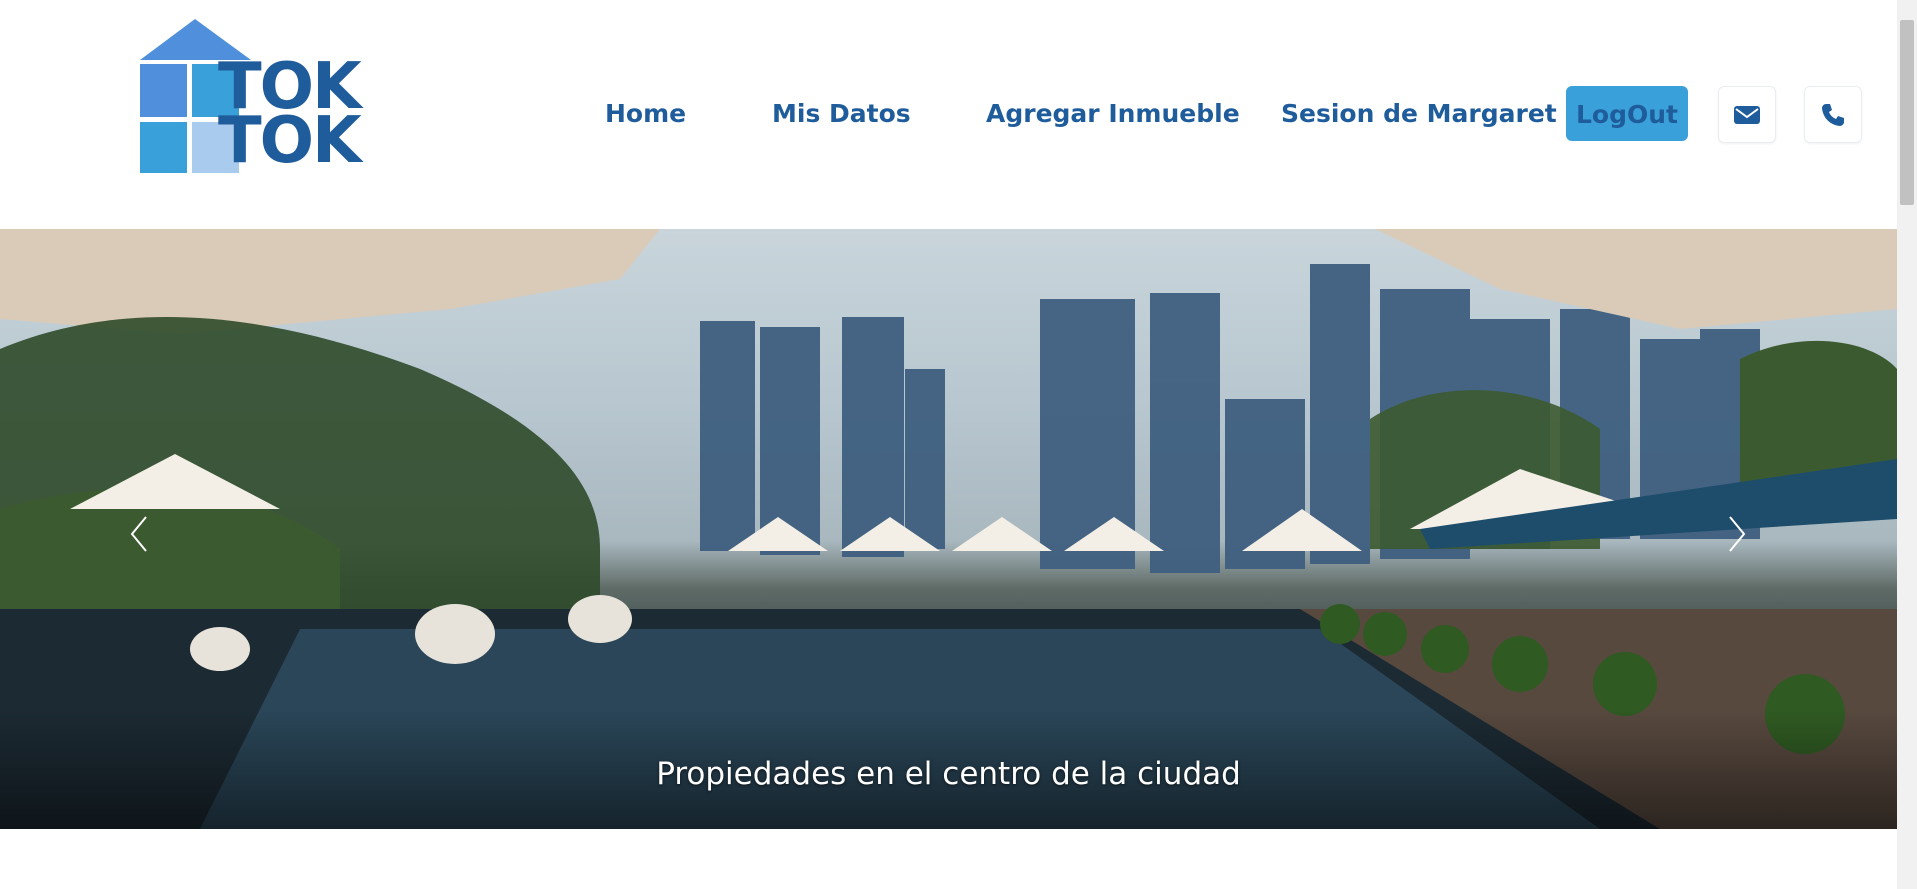  Describe the element at coordinates (1907, 444) in the screenshot. I see `page-scrollbar` at that location.